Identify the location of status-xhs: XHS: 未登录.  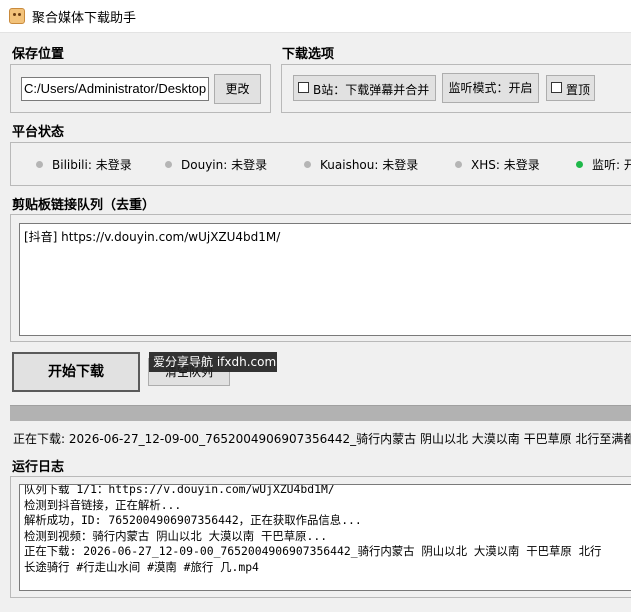
(497, 164).